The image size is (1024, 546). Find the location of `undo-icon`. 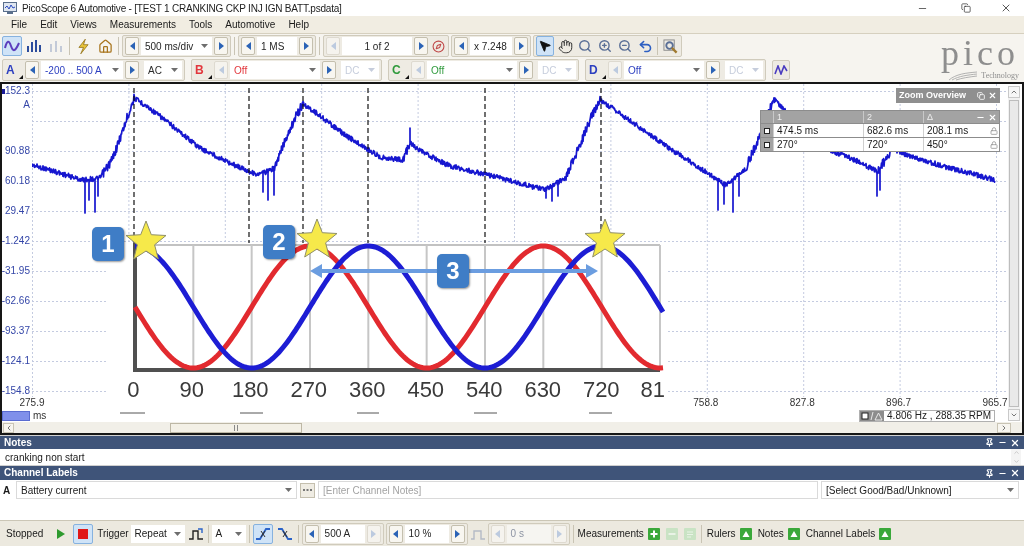

undo-icon is located at coordinates (645, 46).